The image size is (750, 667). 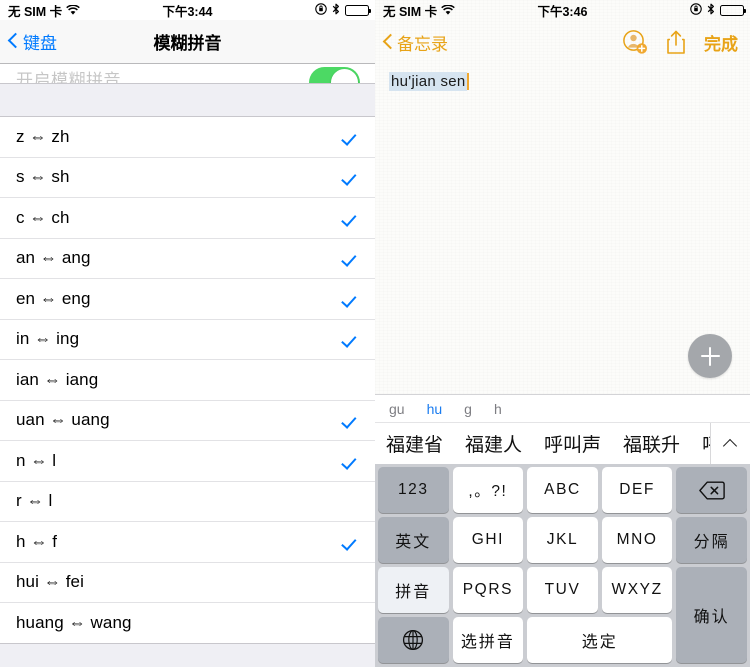 I want to click on share-icon, so click(x=676, y=42).